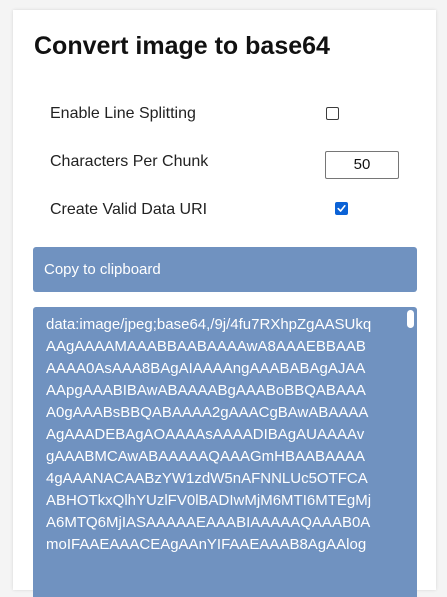 The height and width of the screenshot is (597, 447). Describe the element at coordinates (182, 46) in the screenshot. I see `page-title: Convert image to base64` at that location.